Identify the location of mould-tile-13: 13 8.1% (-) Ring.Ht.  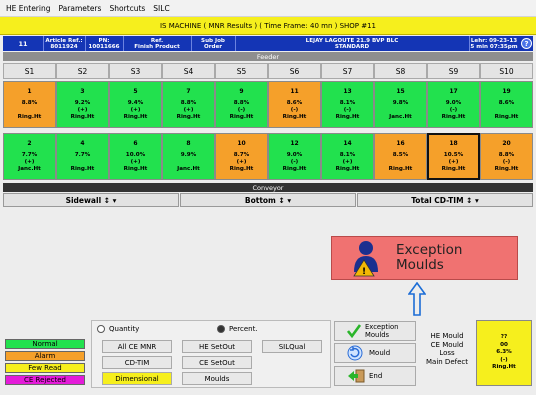
(347, 104).